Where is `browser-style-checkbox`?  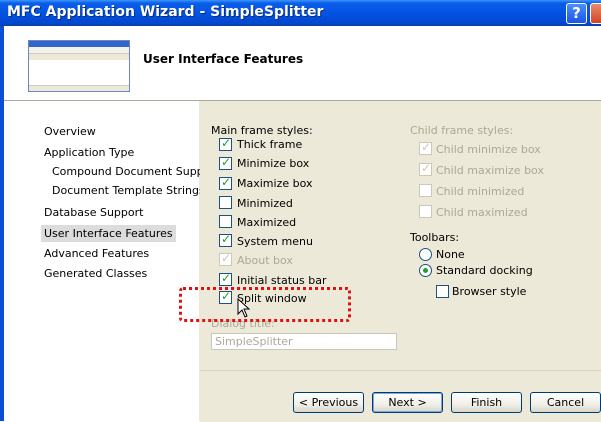 browser-style-checkbox is located at coordinates (442, 291).